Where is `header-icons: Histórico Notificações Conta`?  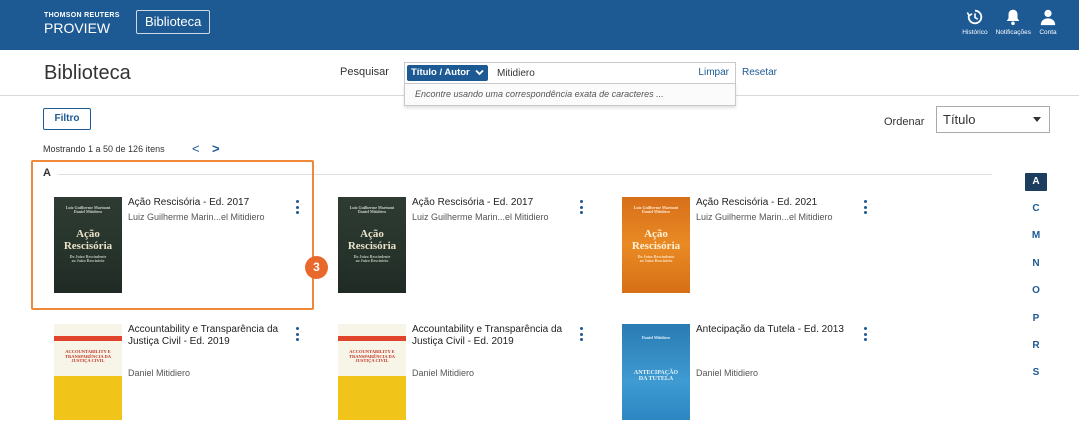 header-icons: Histórico Notificações Conta is located at coordinates (1009, 22).